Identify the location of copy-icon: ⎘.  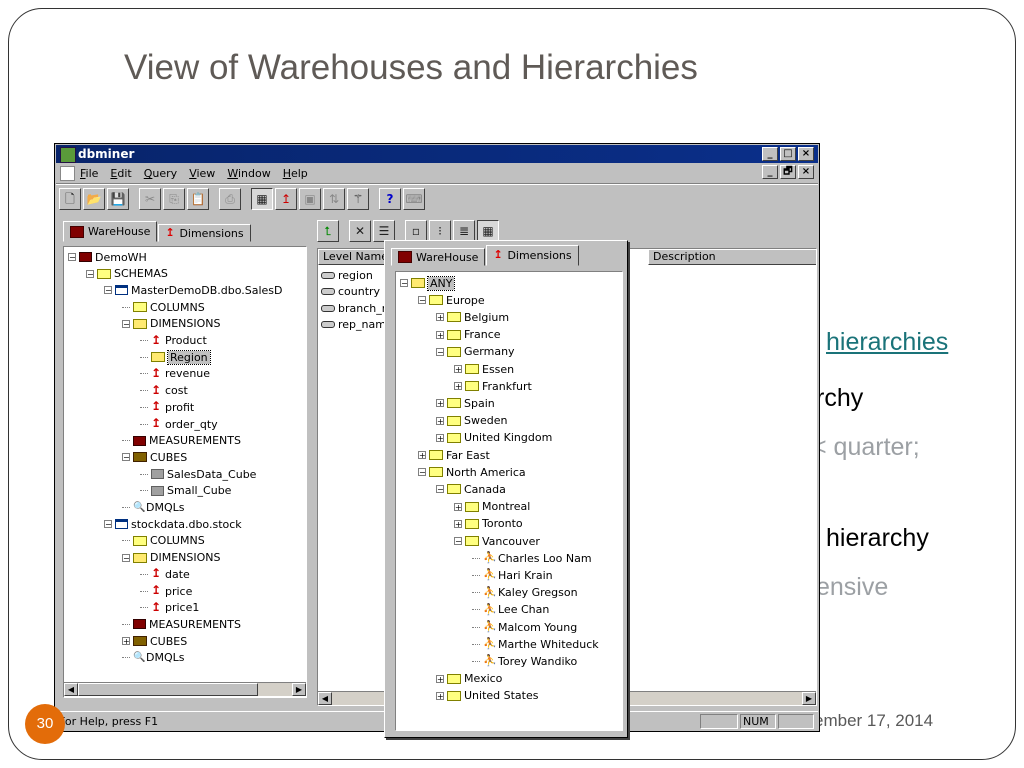
(174, 199).